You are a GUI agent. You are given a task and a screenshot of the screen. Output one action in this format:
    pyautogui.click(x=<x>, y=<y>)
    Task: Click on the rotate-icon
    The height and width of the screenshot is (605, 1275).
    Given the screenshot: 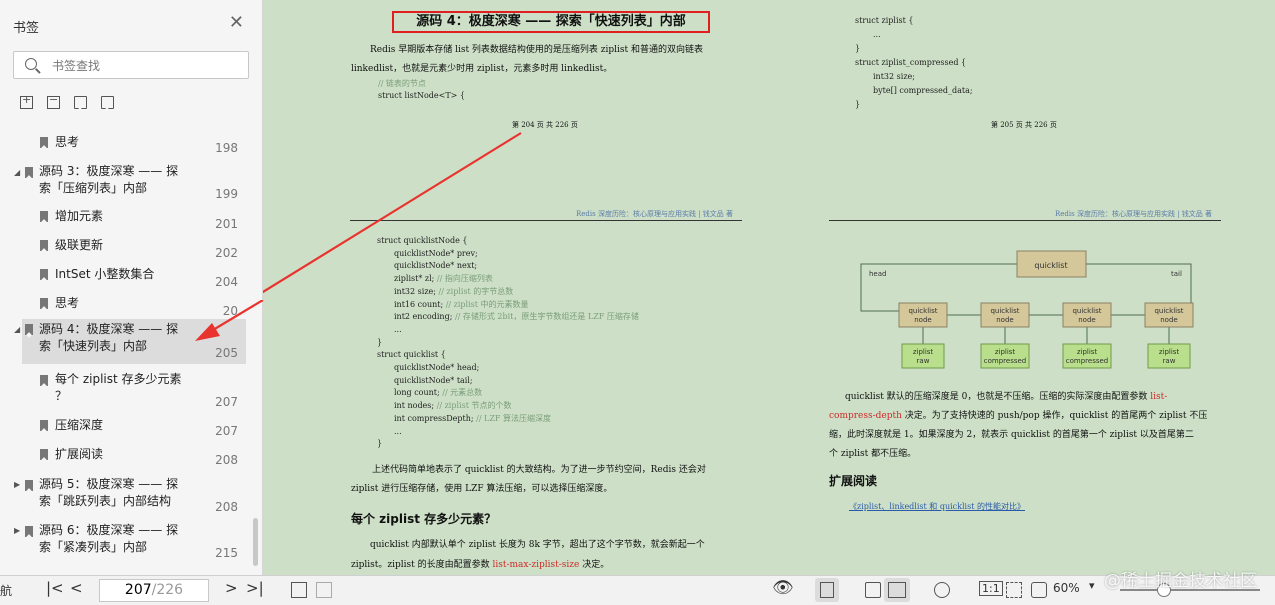 What is the action you would take?
    pyautogui.click(x=1039, y=590)
    